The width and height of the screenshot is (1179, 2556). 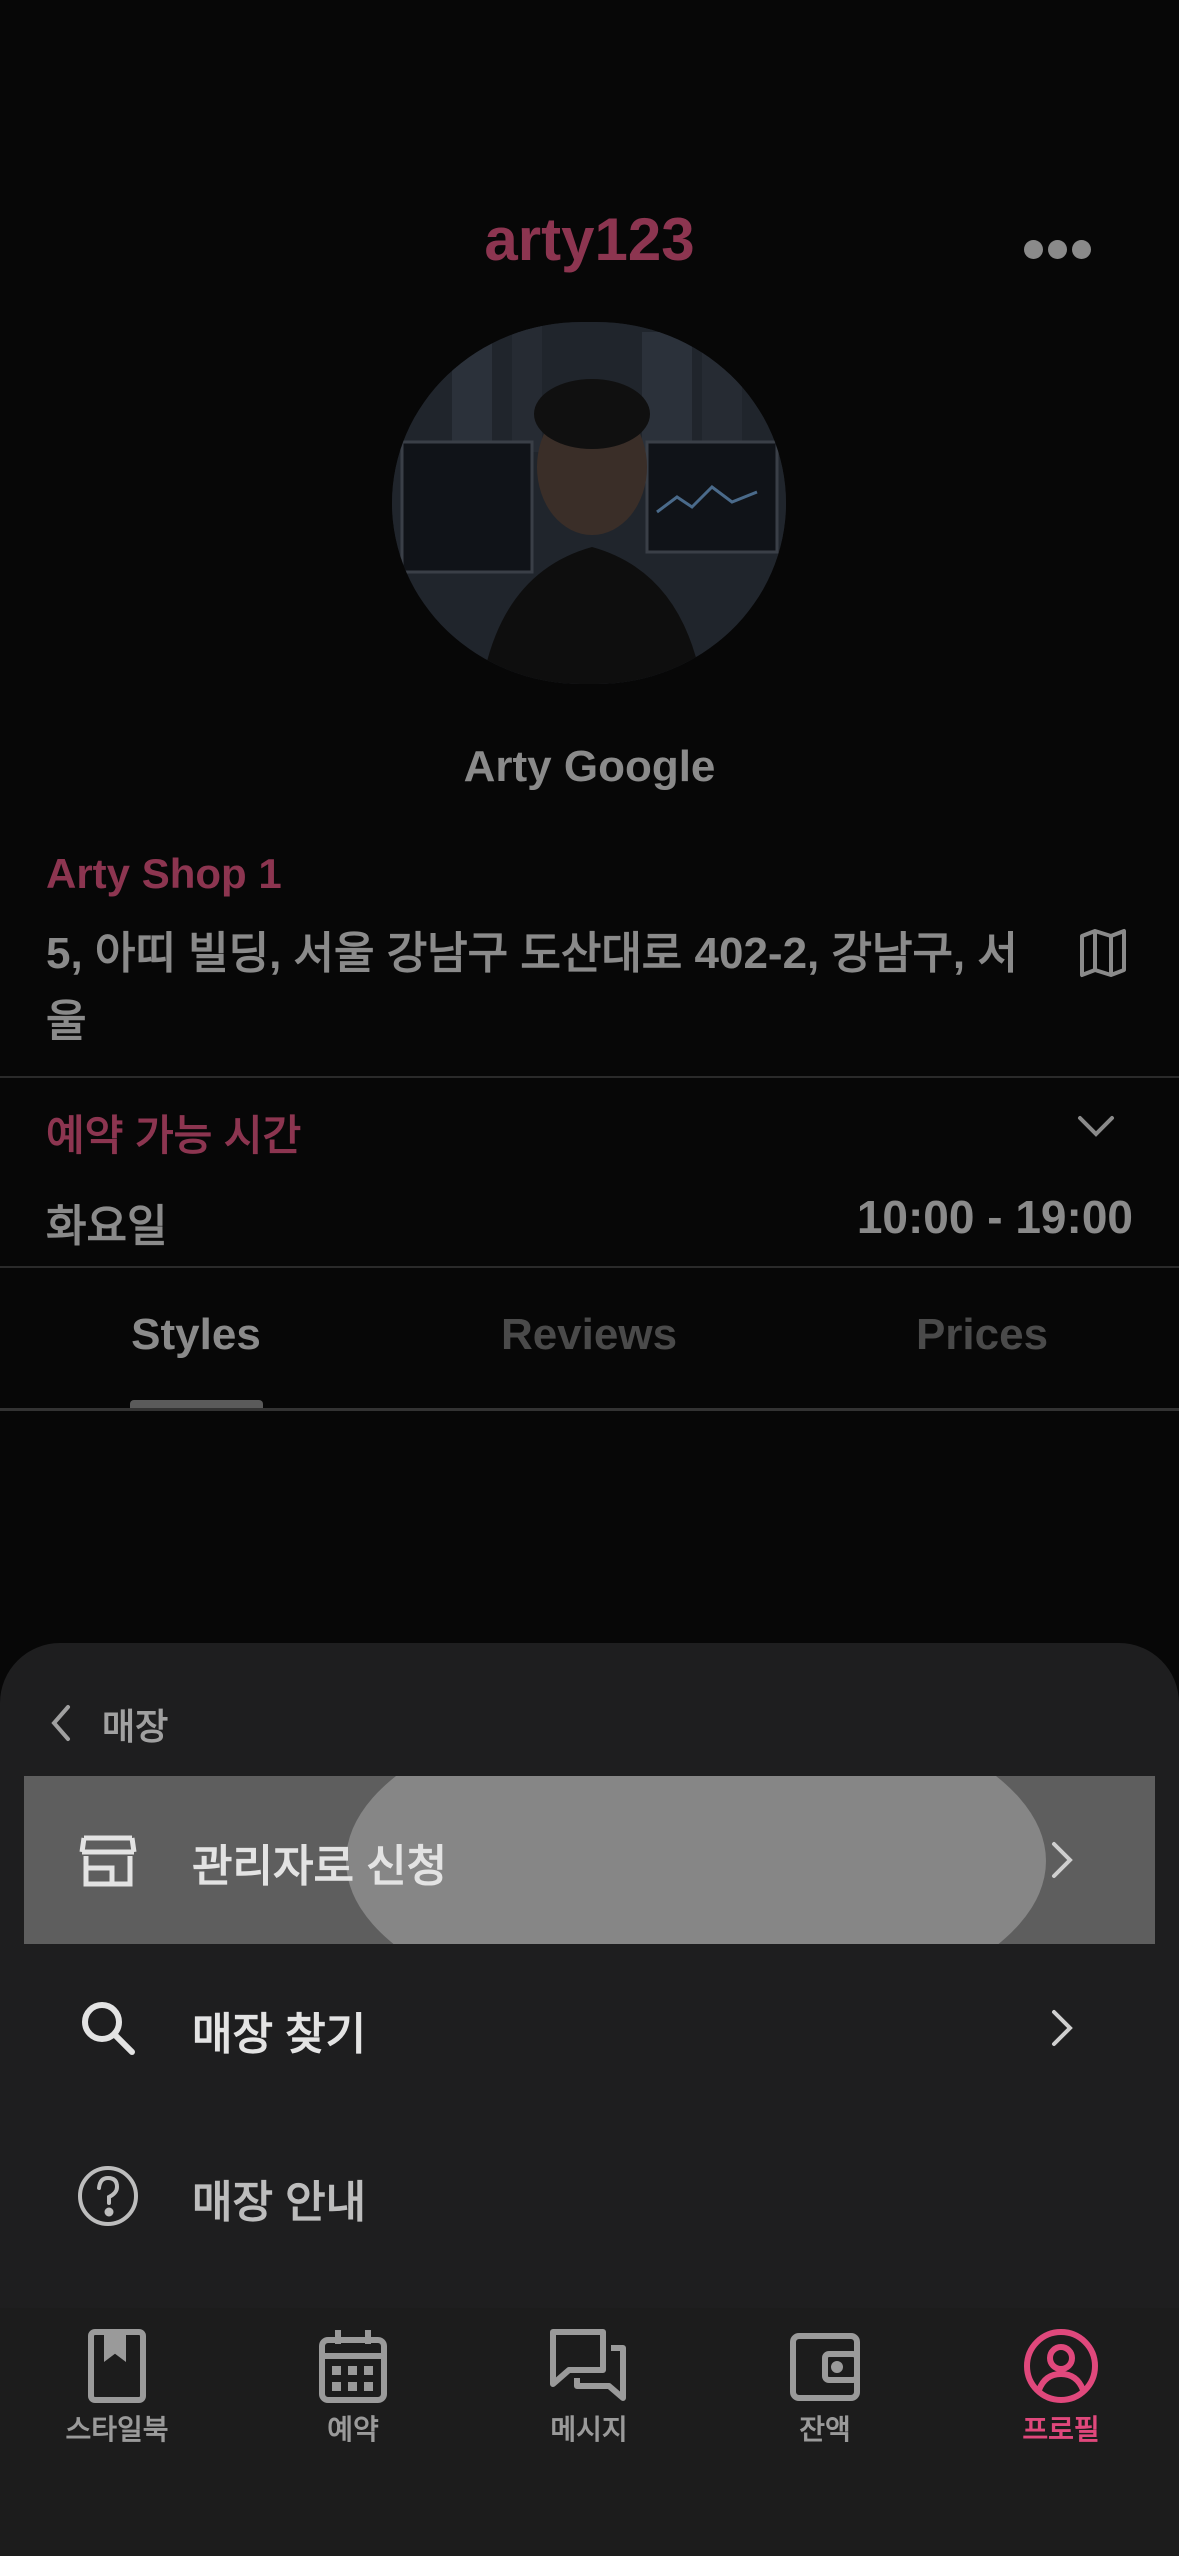 What do you see at coordinates (1058, 249) in the screenshot?
I see `more-options-icon` at bounding box center [1058, 249].